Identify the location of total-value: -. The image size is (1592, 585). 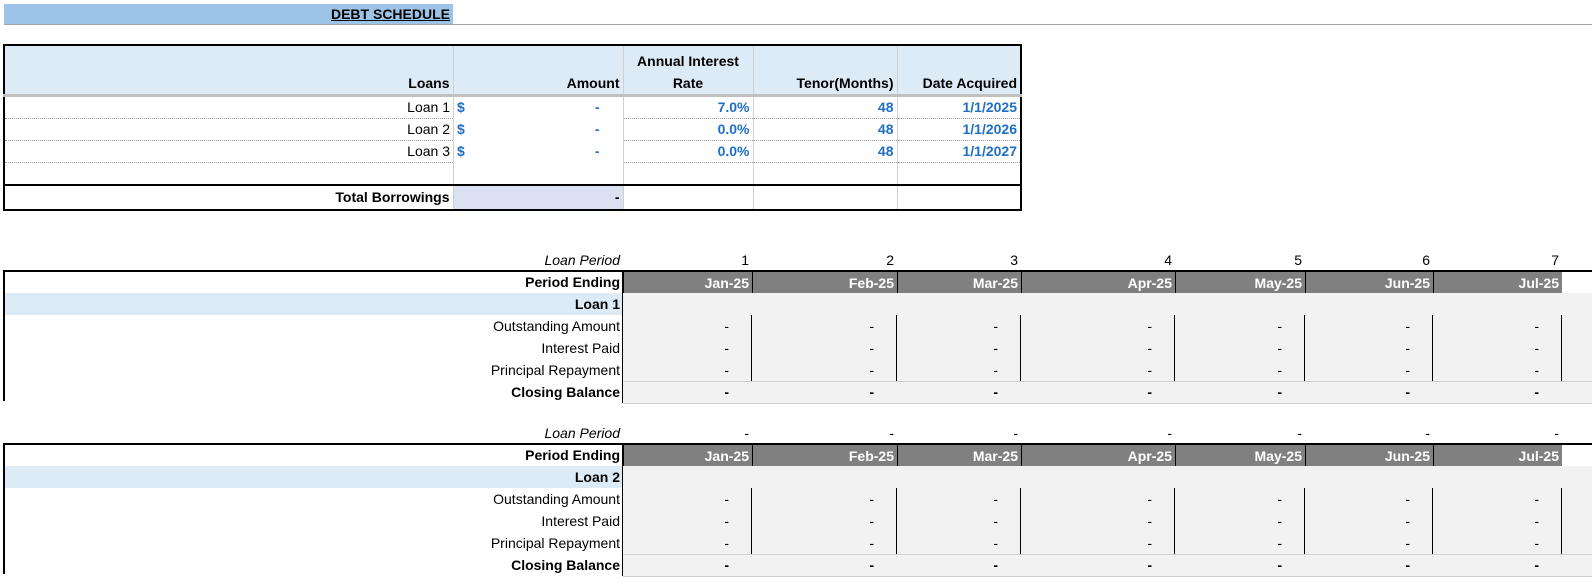
(537, 197).